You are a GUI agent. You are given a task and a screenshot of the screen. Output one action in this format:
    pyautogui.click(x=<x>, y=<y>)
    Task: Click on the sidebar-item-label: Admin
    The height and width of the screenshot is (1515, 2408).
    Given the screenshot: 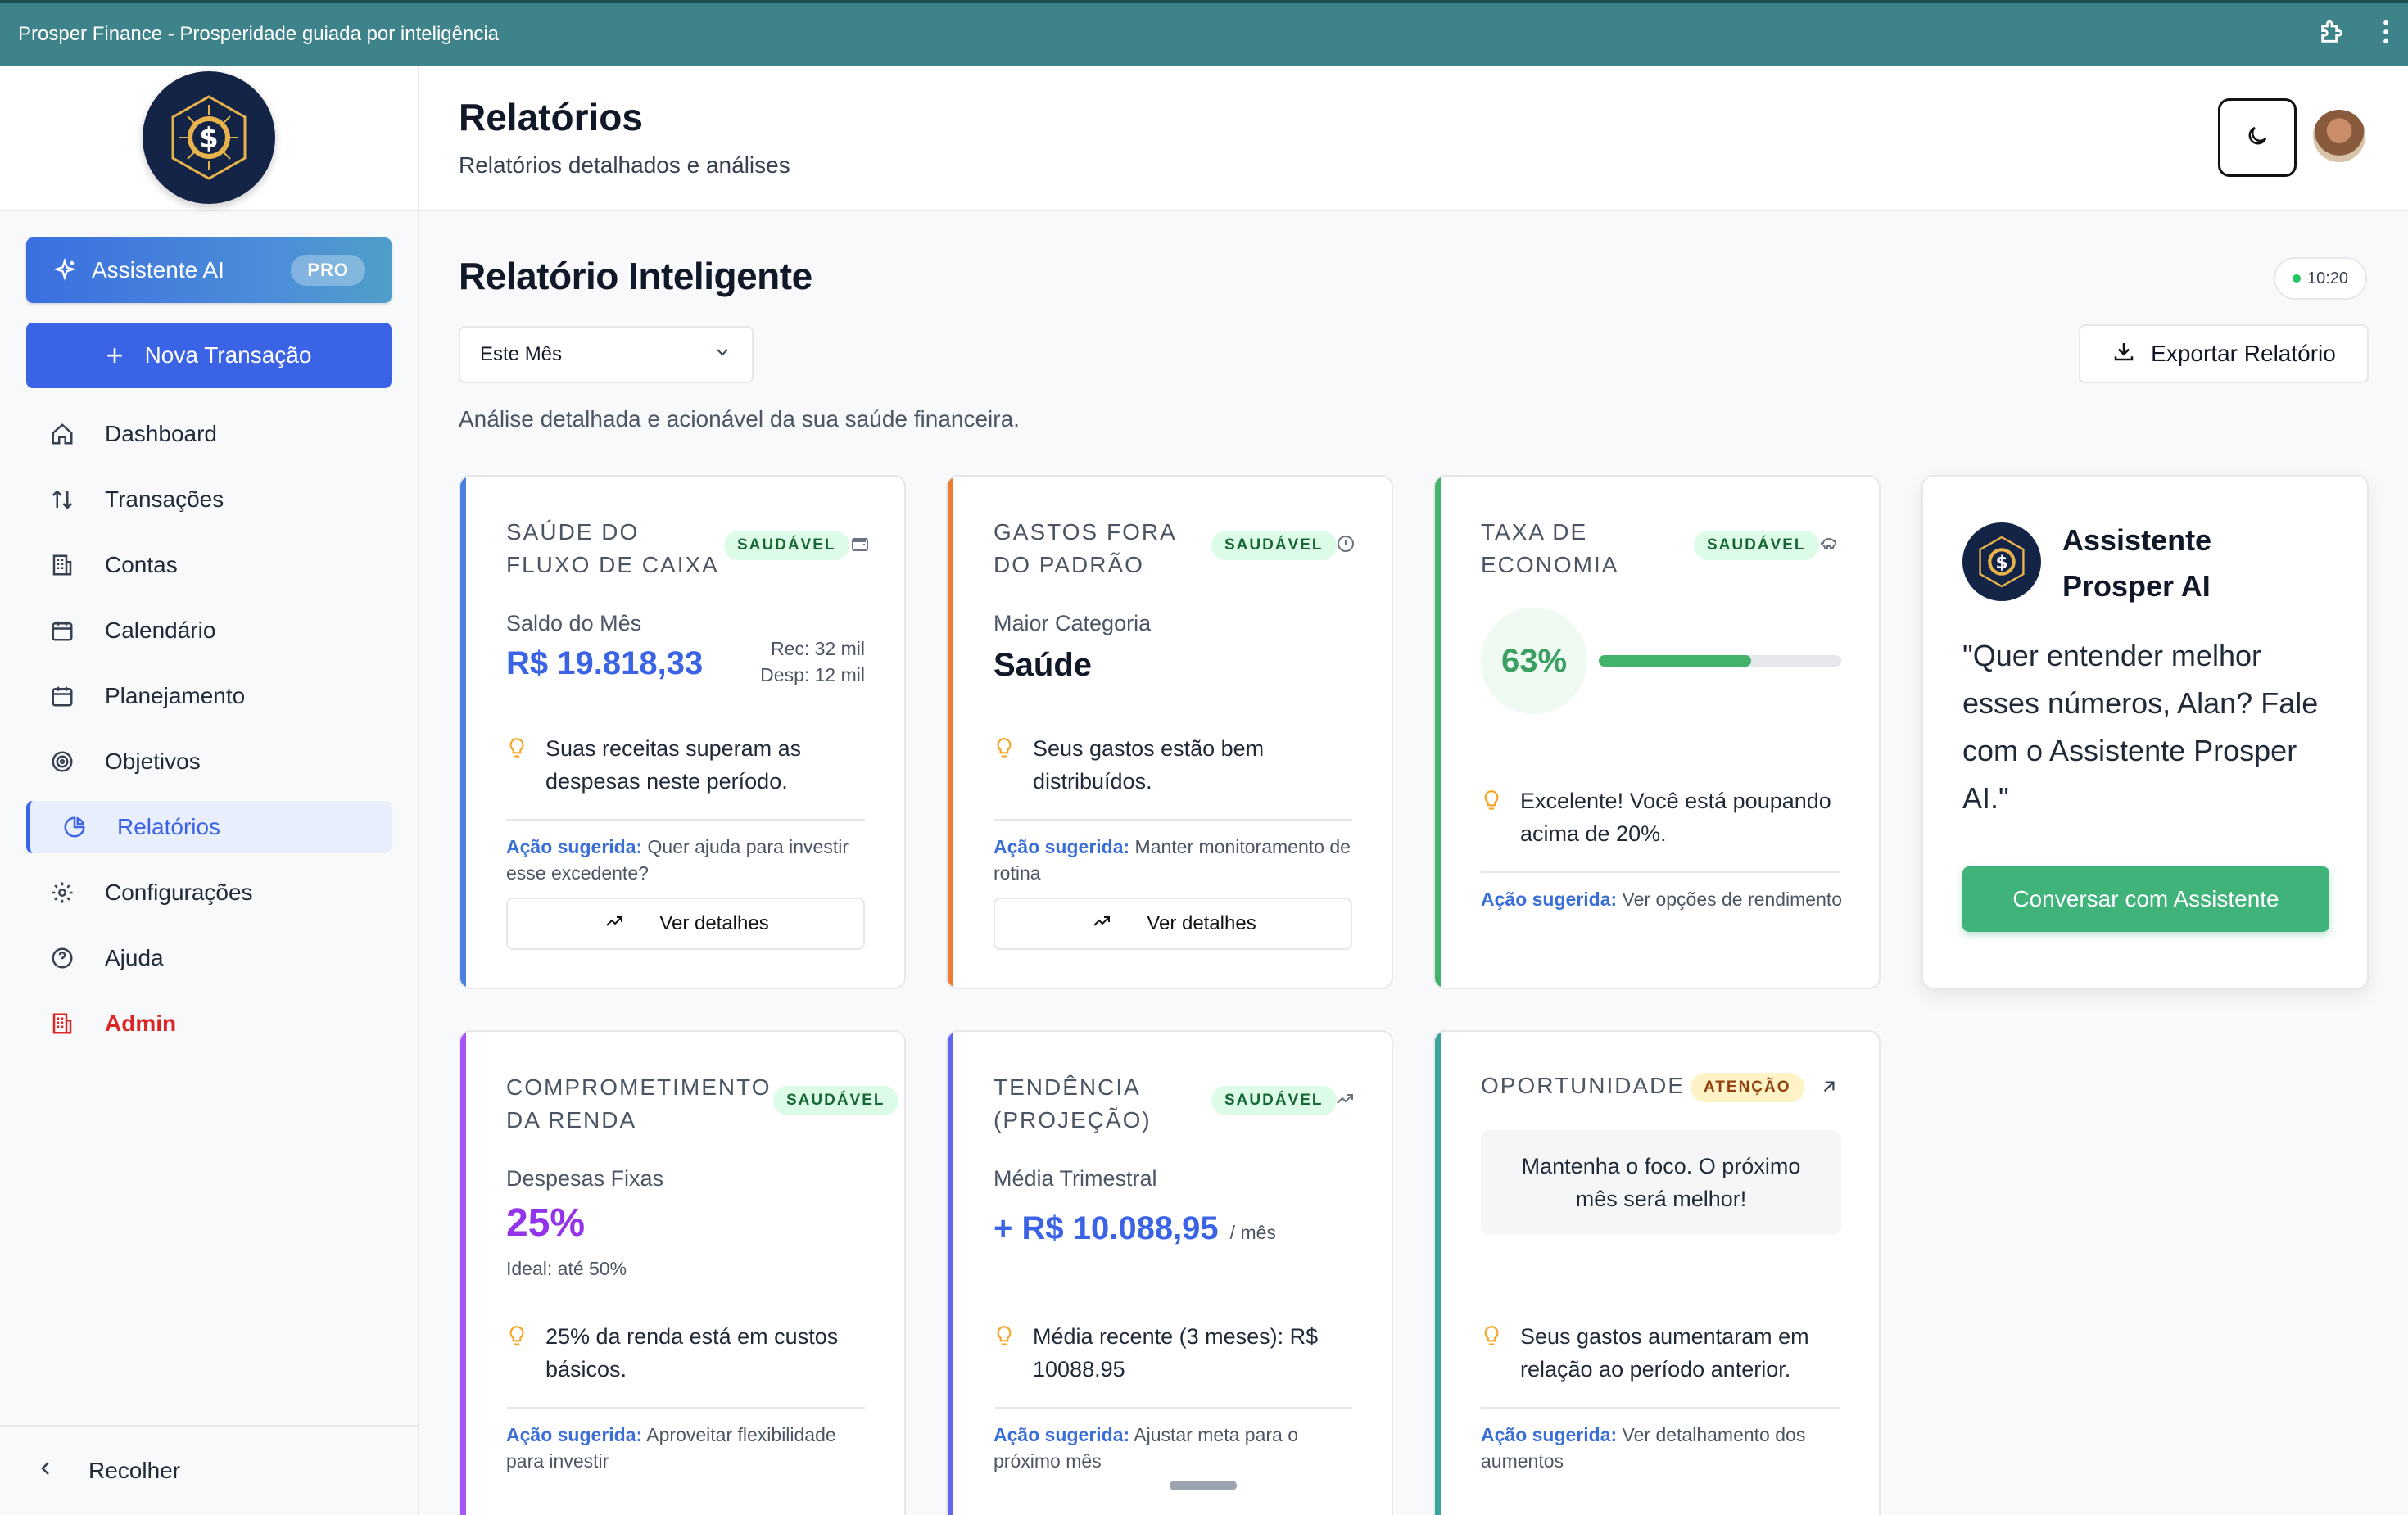 What is the action you would take?
    pyautogui.click(x=141, y=1023)
    